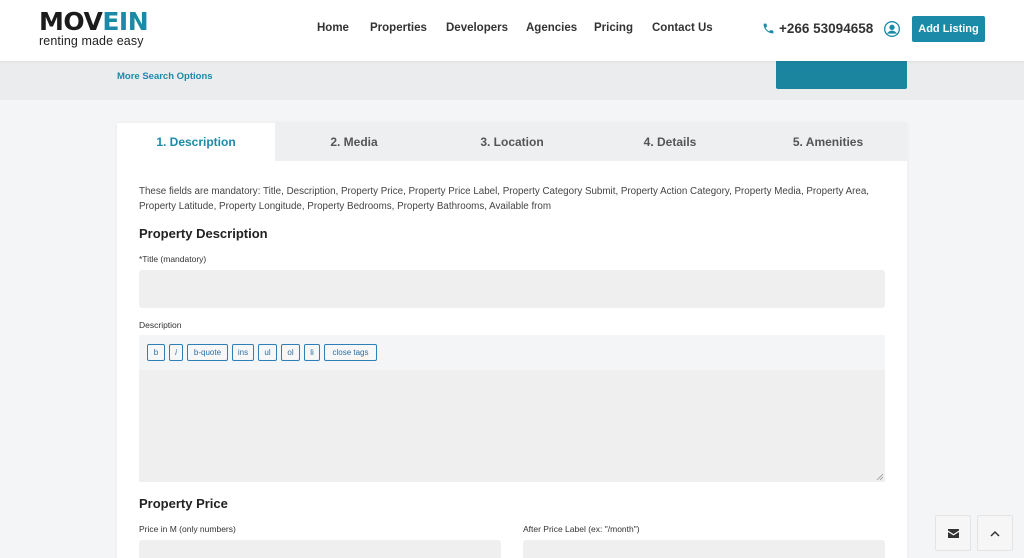 Image resolution: width=1024 pixels, height=558 pixels. I want to click on nav-properties: Properties, so click(398, 28).